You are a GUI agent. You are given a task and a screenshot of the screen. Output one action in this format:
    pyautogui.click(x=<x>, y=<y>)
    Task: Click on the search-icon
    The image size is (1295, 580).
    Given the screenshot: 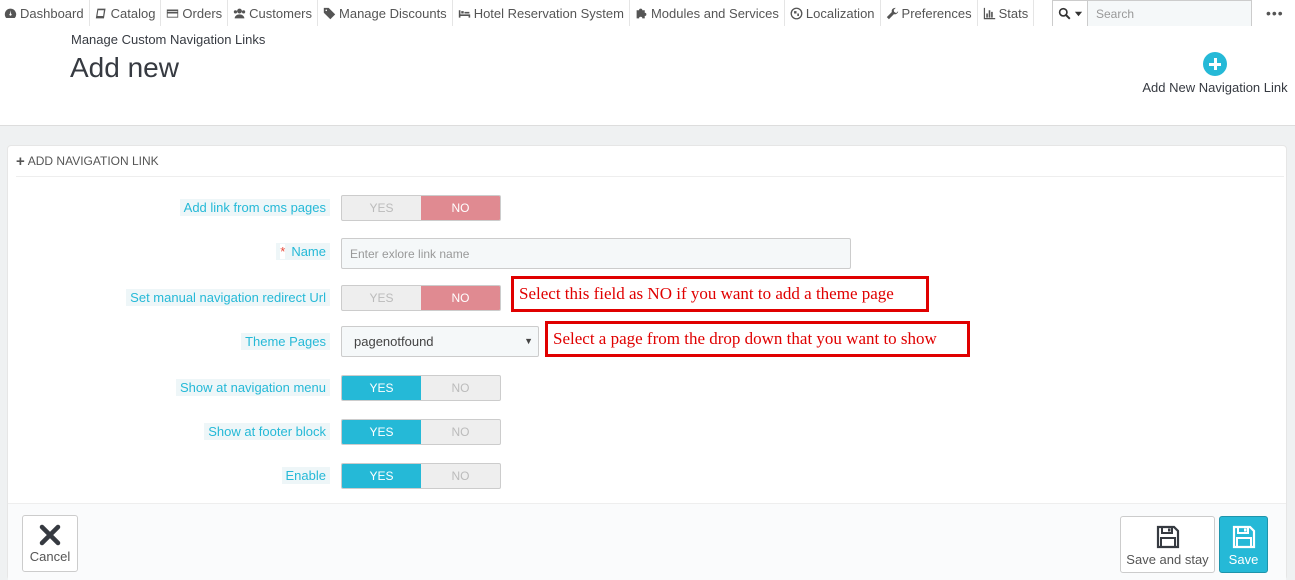 What is the action you would take?
    pyautogui.click(x=1064, y=13)
    